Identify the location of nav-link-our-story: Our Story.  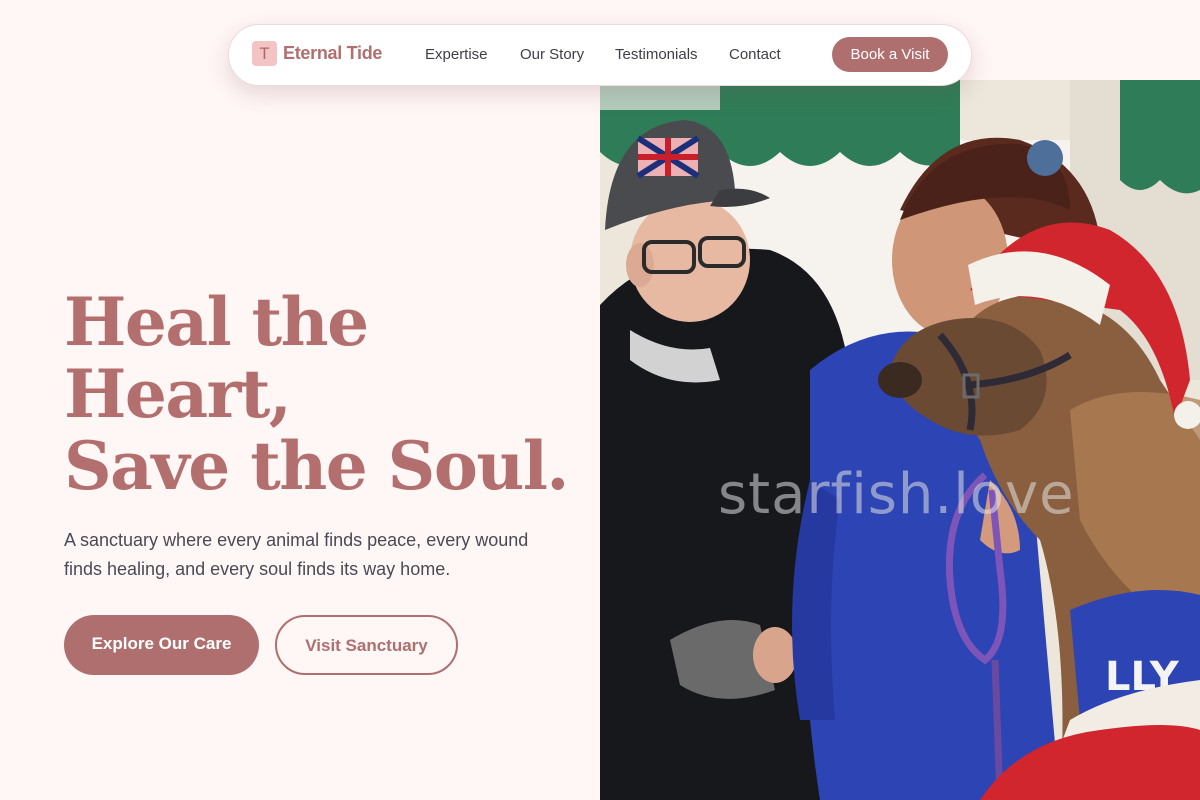
(552, 54).